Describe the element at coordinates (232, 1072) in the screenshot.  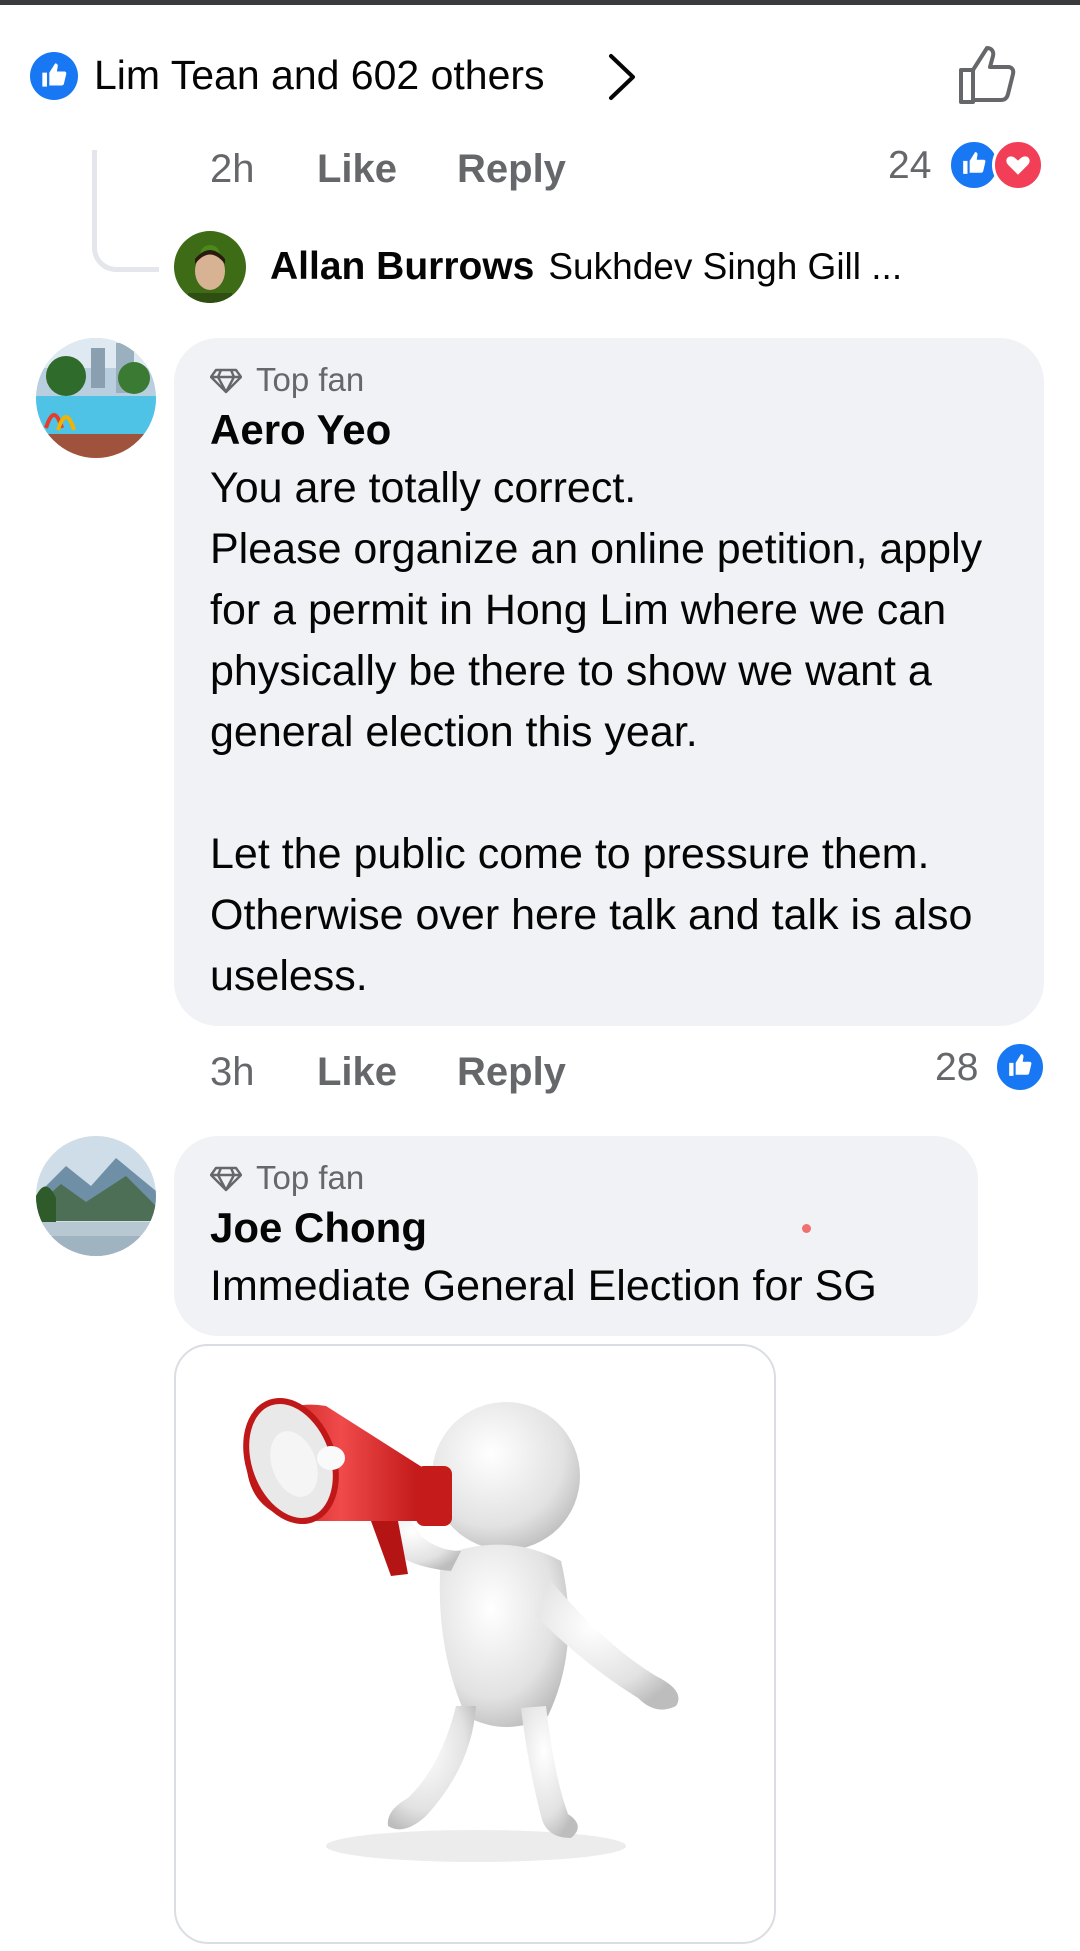
I see `comment-timestamp: 3h` at that location.